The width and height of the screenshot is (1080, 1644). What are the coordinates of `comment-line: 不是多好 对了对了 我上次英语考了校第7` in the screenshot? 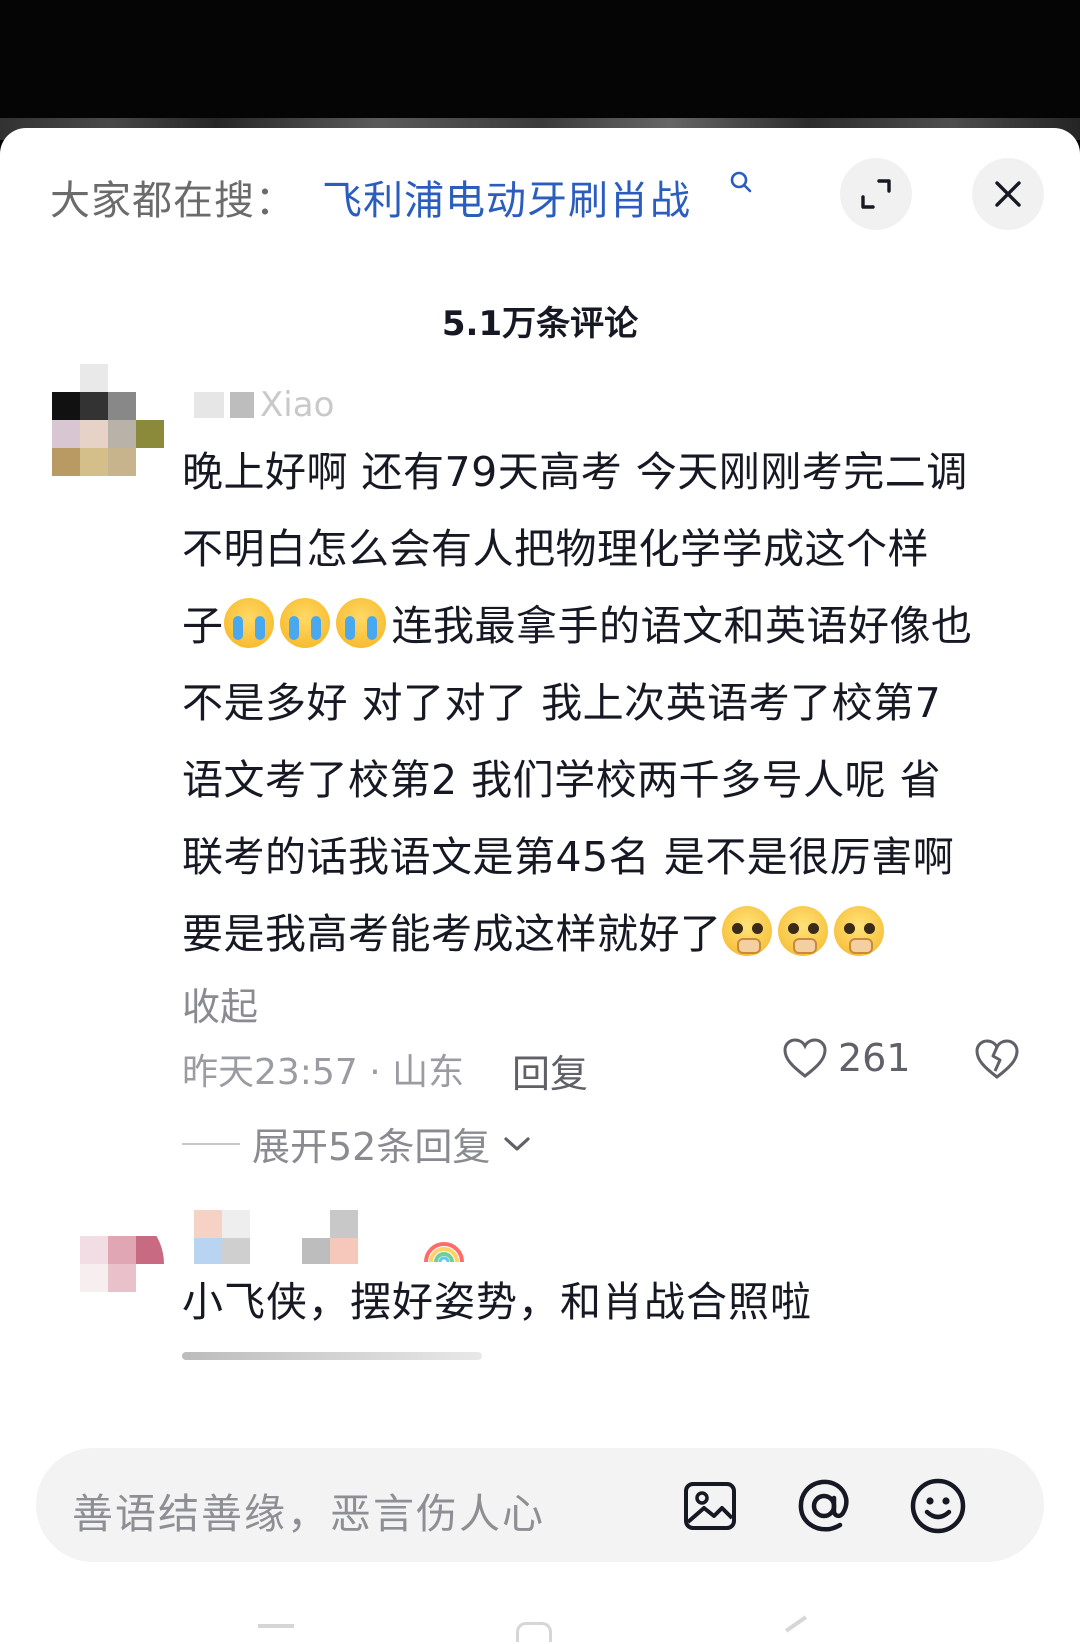 It's located at (562, 703).